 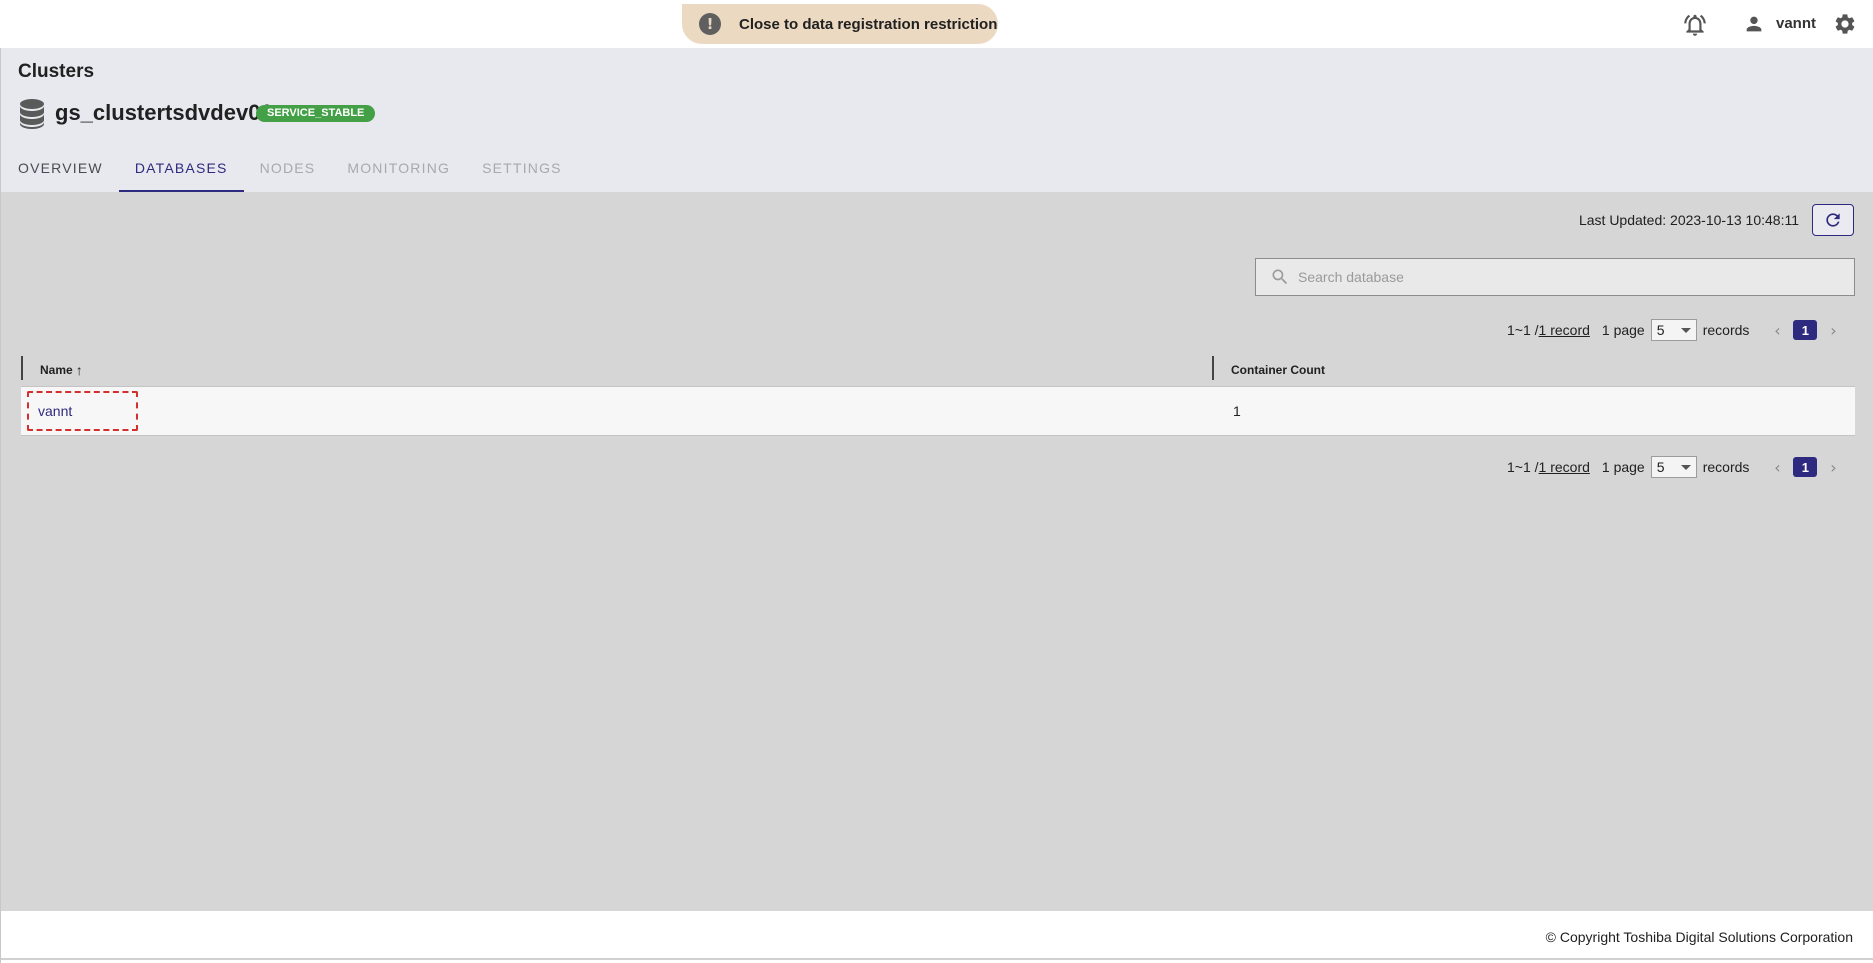 I want to click on refresh-button, so click(x=1833, y=220).